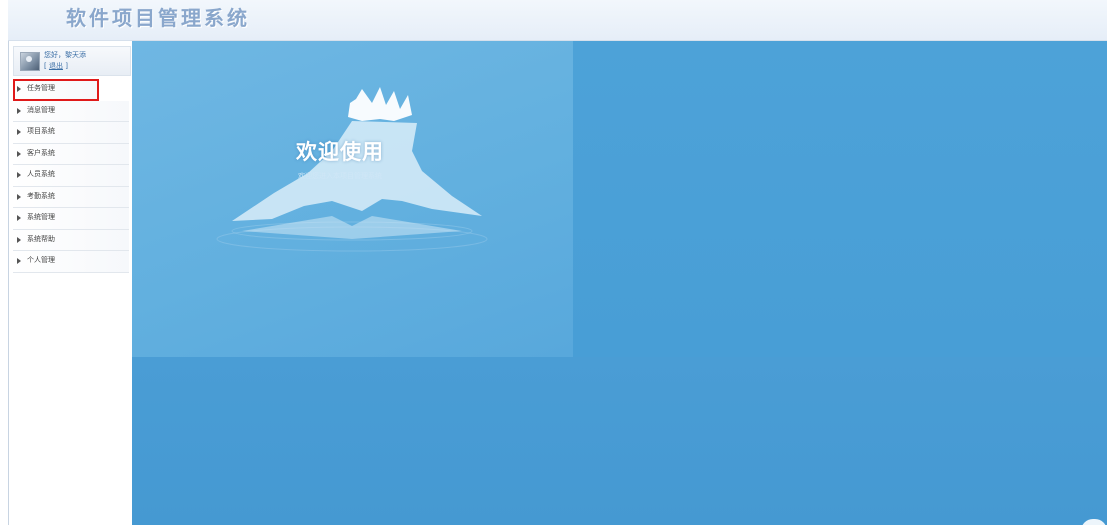  What do you see at coordinates (30, 61) in the screenshot?
I see `user-avatar-icon` at bounding box center [30, 61].